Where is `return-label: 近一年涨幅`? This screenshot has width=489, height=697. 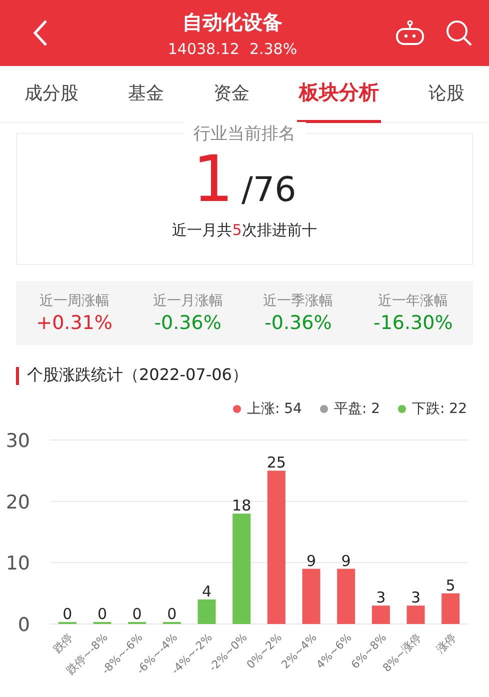 return-label: 近一年涨幅 is located at coordinates (413, 301).